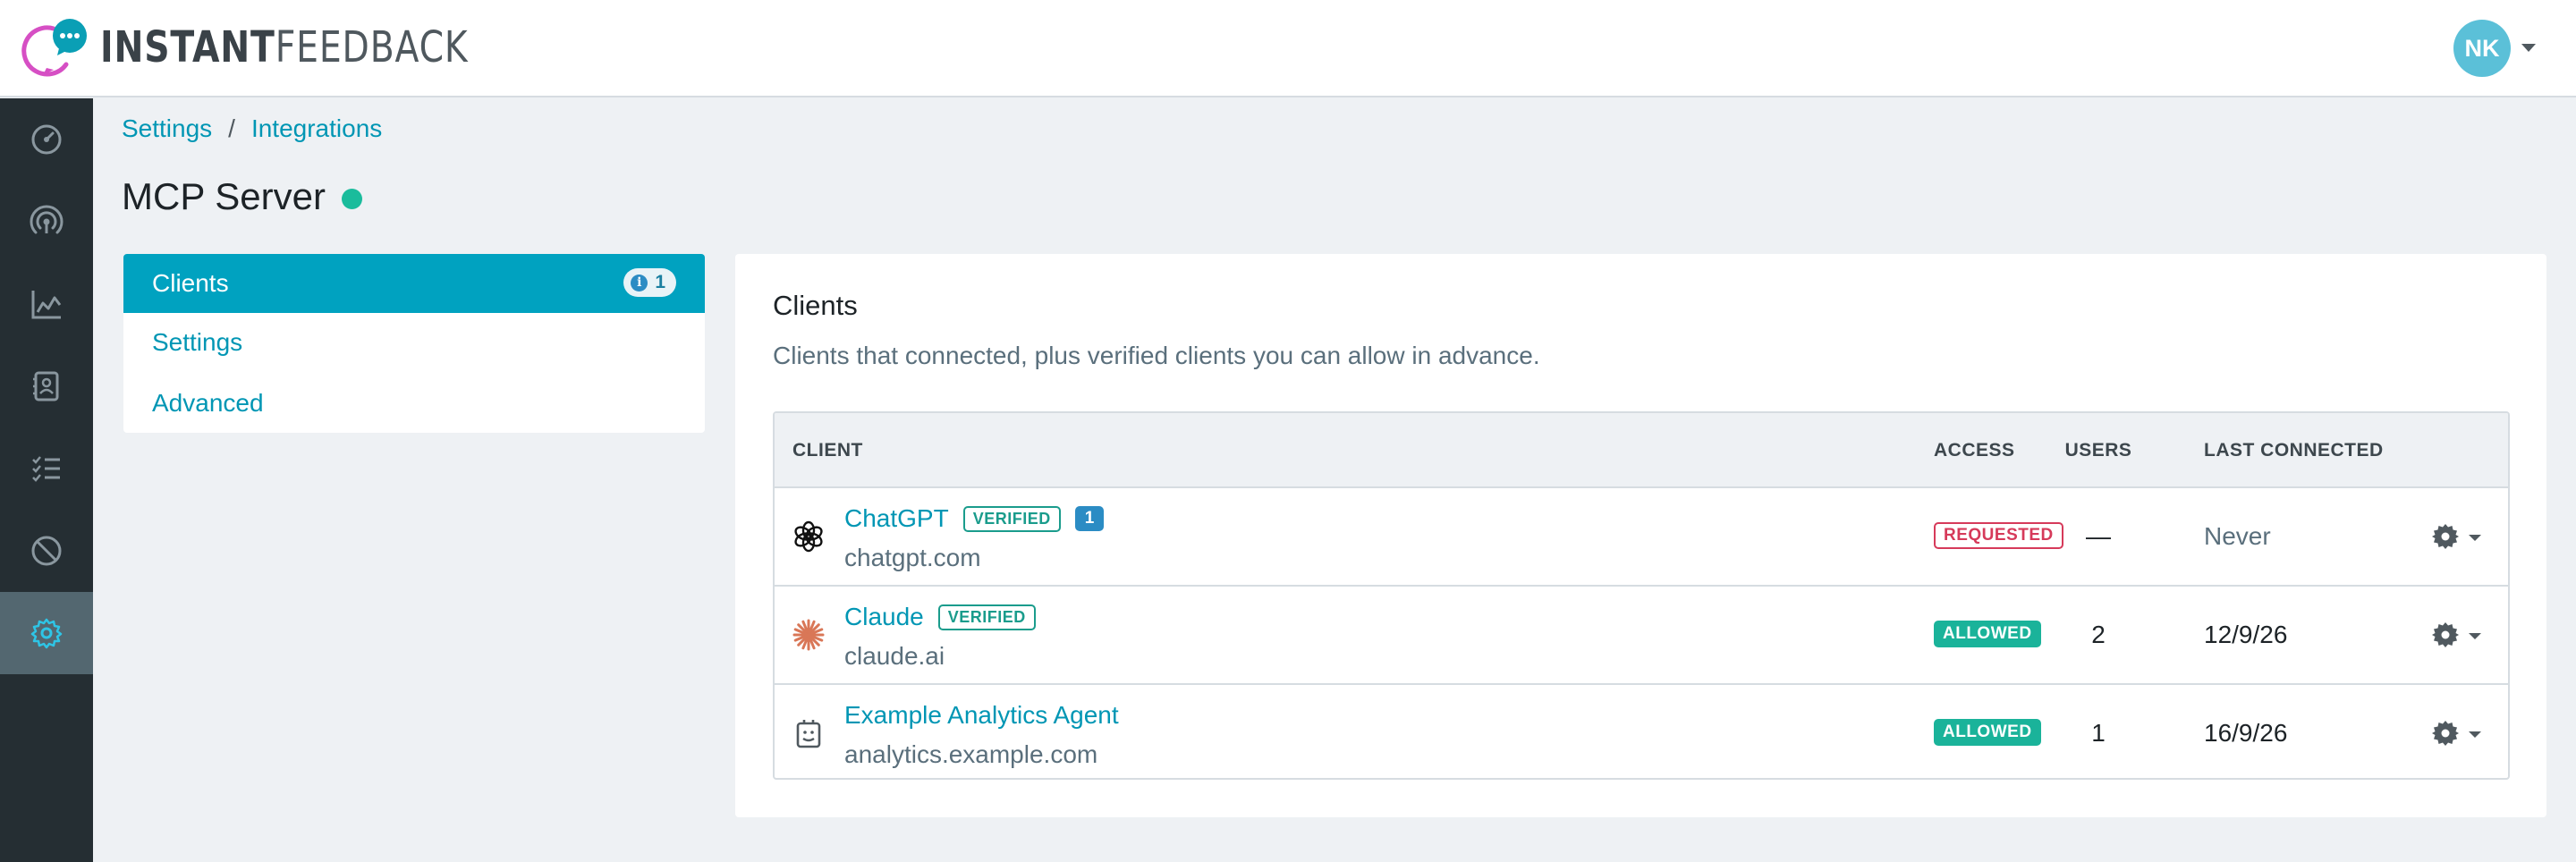 The width and height of the screenshot is (2576, 862). I want to click on client-name-link: Claude VERIFIED, so click(940, 617).